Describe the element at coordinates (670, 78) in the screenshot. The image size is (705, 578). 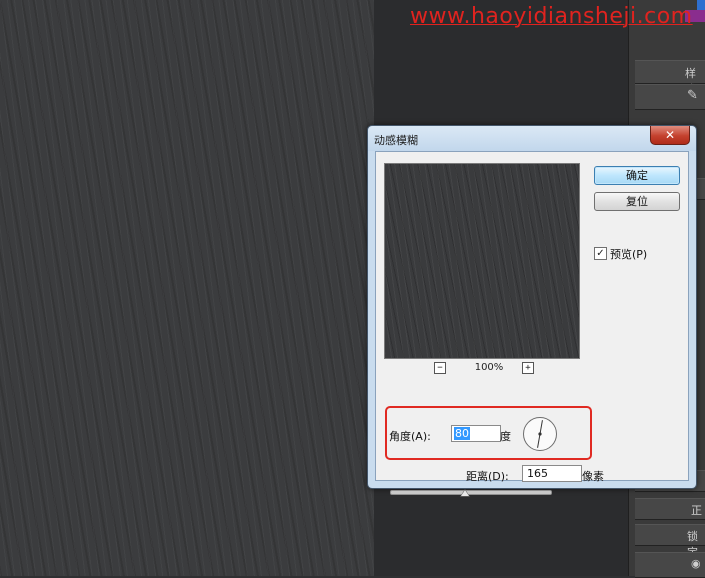
I see `styles-panel-tab: 样式` at that location.